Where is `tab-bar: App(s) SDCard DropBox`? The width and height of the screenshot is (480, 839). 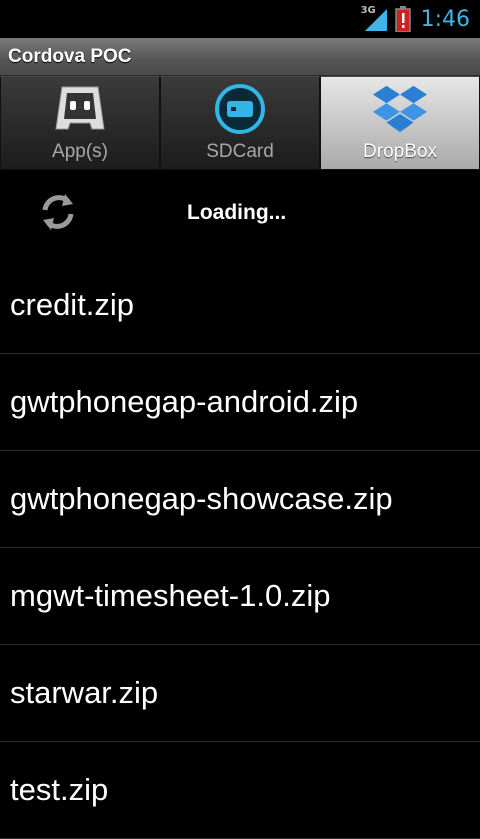
tab-bar: App(s) SDCard DropBox is located at coordinates (240, 123).